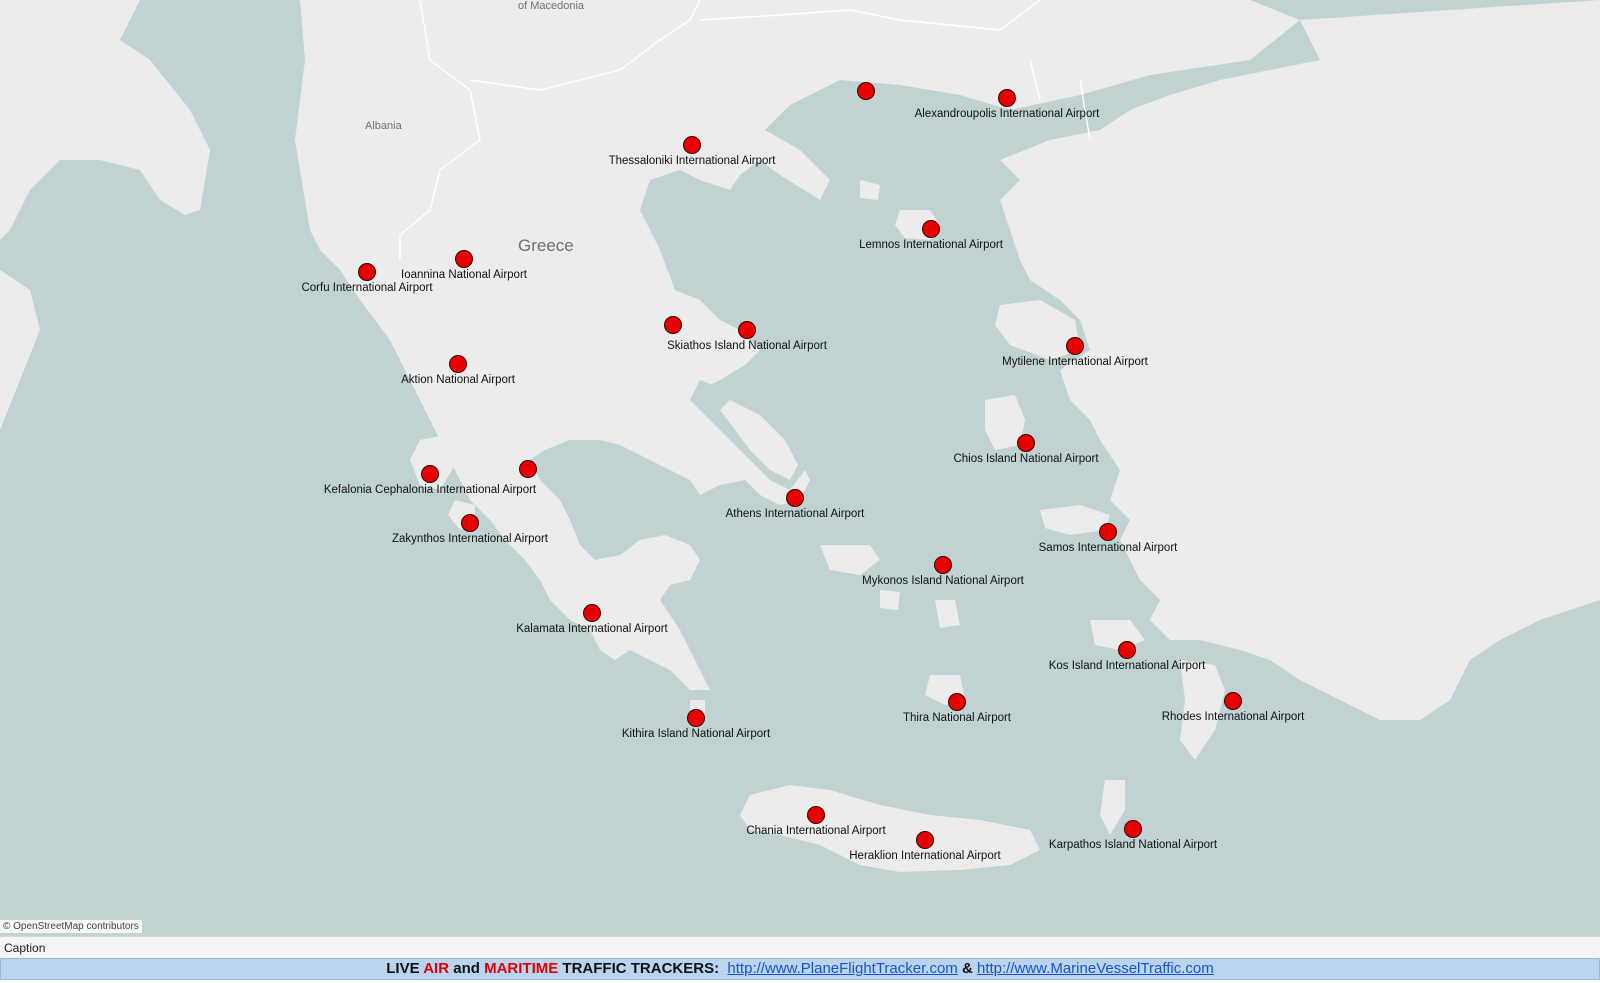 The height and width of the screenshot is (983, 1600). Describe the element at coordinates (466, 968) in the screenshot. I see `footer-and: and` at that location.